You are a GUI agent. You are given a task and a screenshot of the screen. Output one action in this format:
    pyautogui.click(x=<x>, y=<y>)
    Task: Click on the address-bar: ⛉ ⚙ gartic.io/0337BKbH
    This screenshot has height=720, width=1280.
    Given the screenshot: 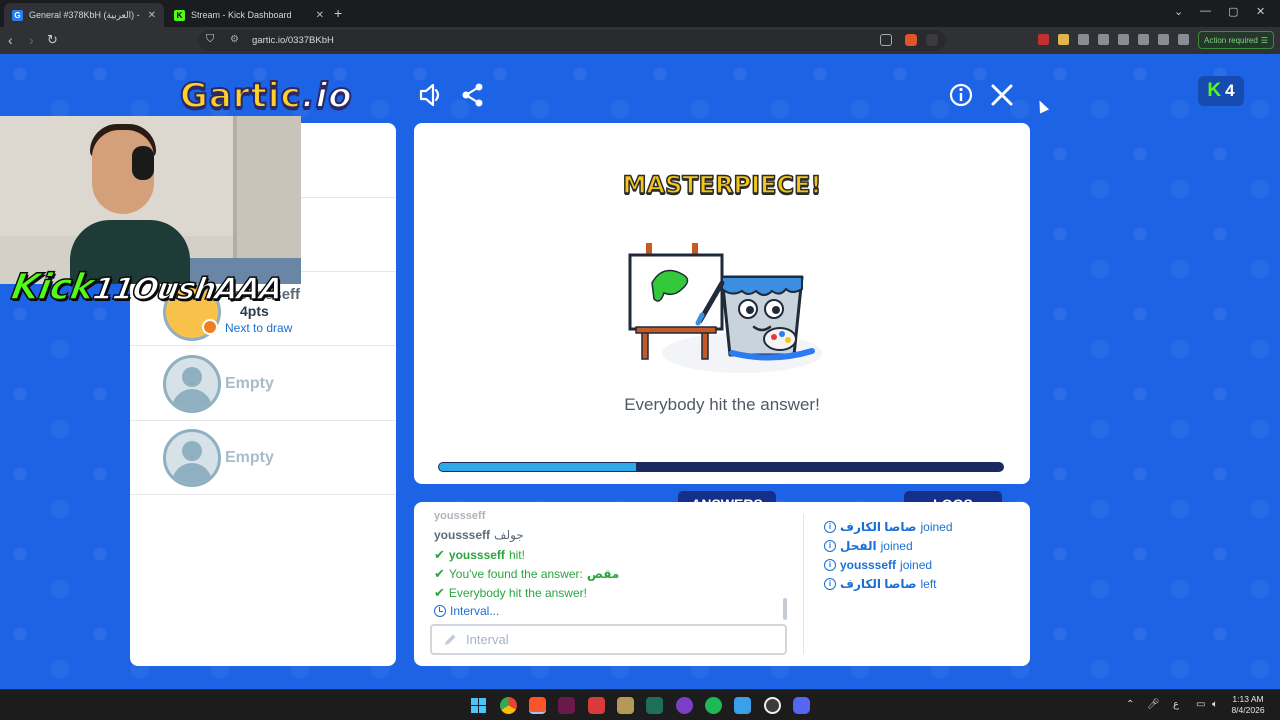 What is the action you would take?
    pyautogui.click(x=572, y=40)
    